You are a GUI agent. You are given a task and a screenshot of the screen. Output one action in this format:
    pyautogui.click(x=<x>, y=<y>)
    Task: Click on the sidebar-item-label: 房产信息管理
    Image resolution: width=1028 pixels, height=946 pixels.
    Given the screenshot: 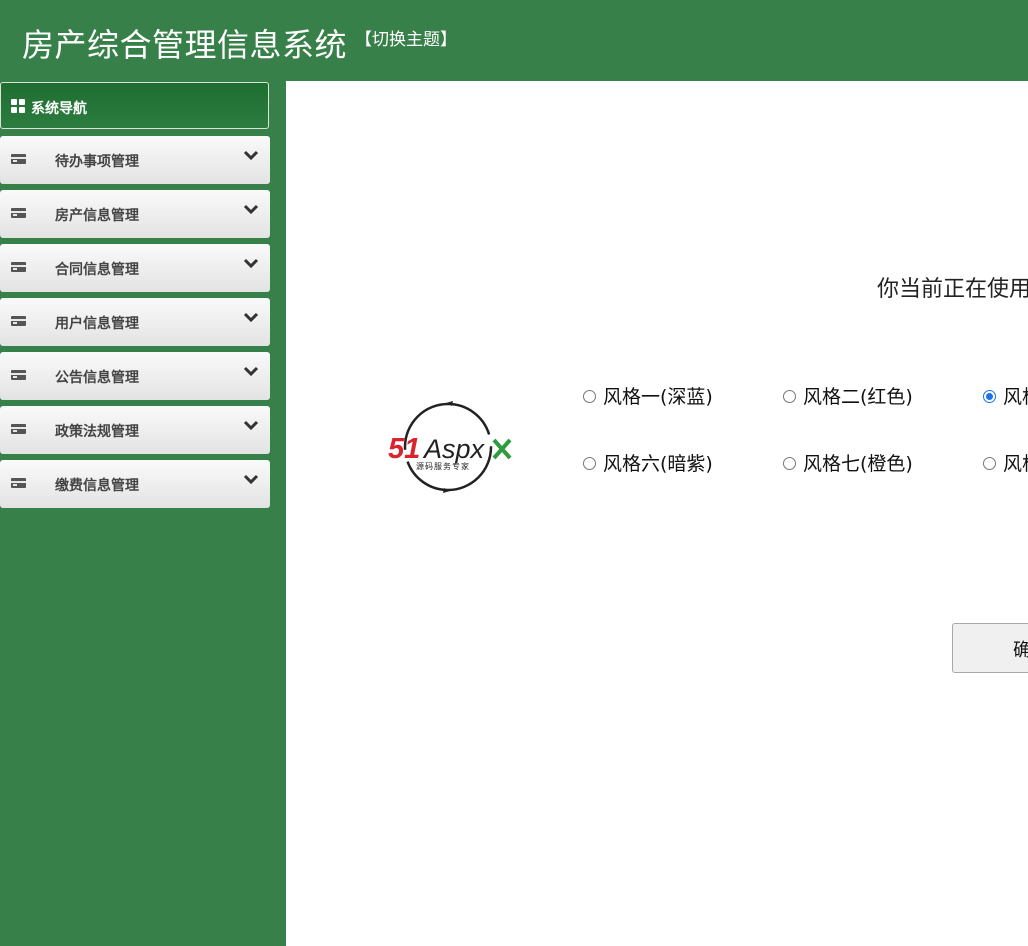 What is the action you would take?
    pyautogui.click(x=97, y=216)
    